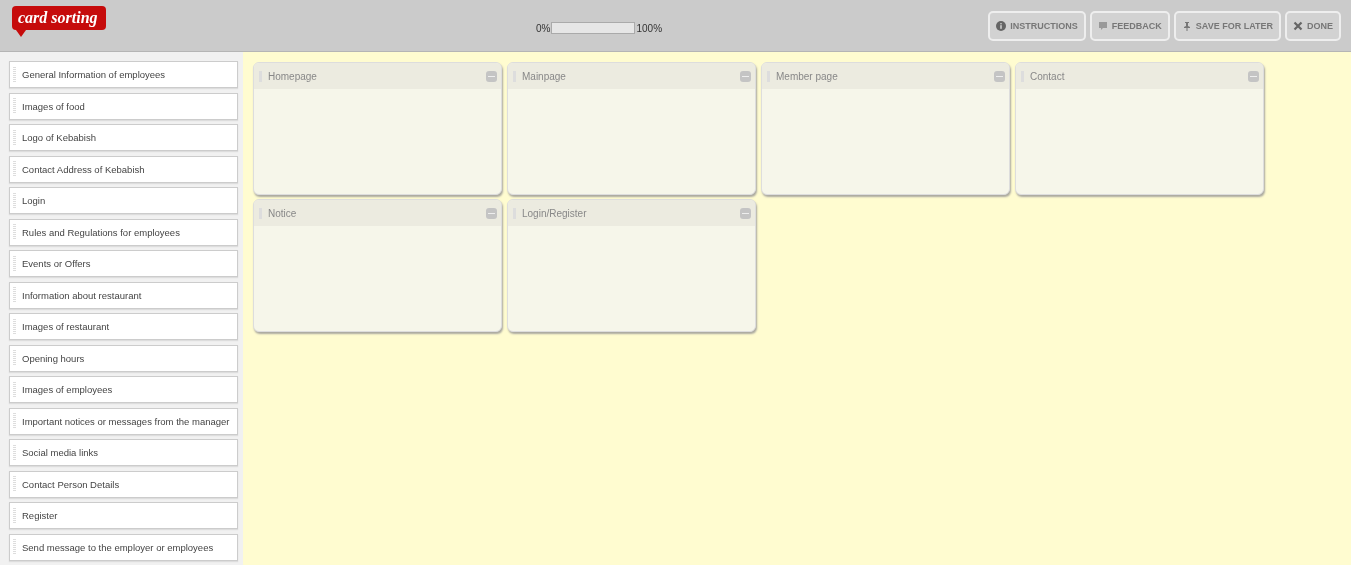 The height and width of the screenshot is (565, 1351). I want to click on card-item: Rules and Regulations for employees, so click(123, 232).